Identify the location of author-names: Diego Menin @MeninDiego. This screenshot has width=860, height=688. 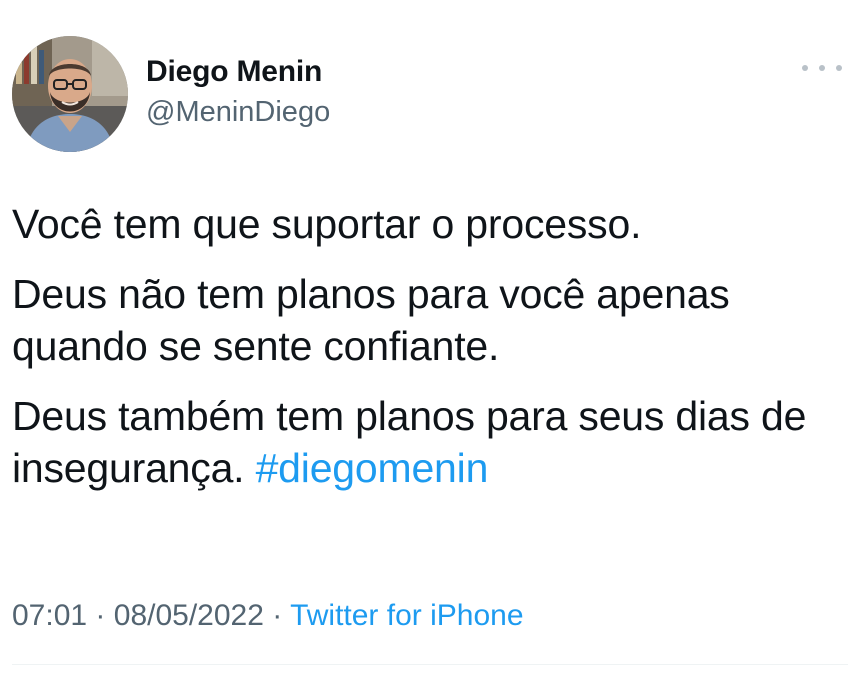
(238, 92).